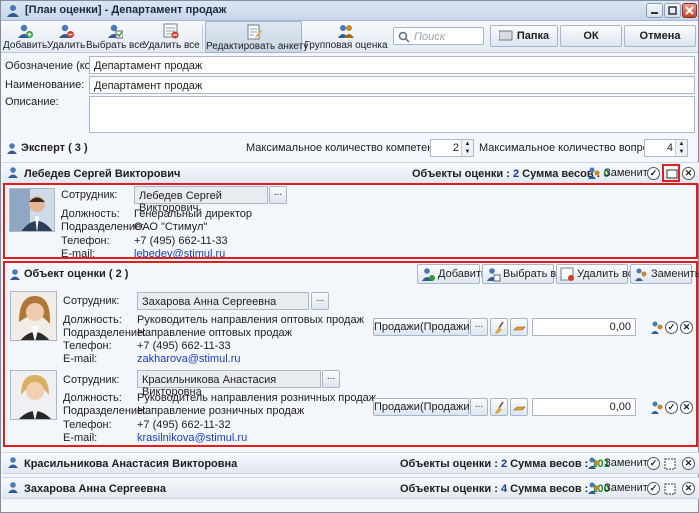 The image size is (699, 513). What do you see at coordinates (429, 37) in the screenshot?
I see `search-placeholder: Поиск` at bounding box center [429, 37].